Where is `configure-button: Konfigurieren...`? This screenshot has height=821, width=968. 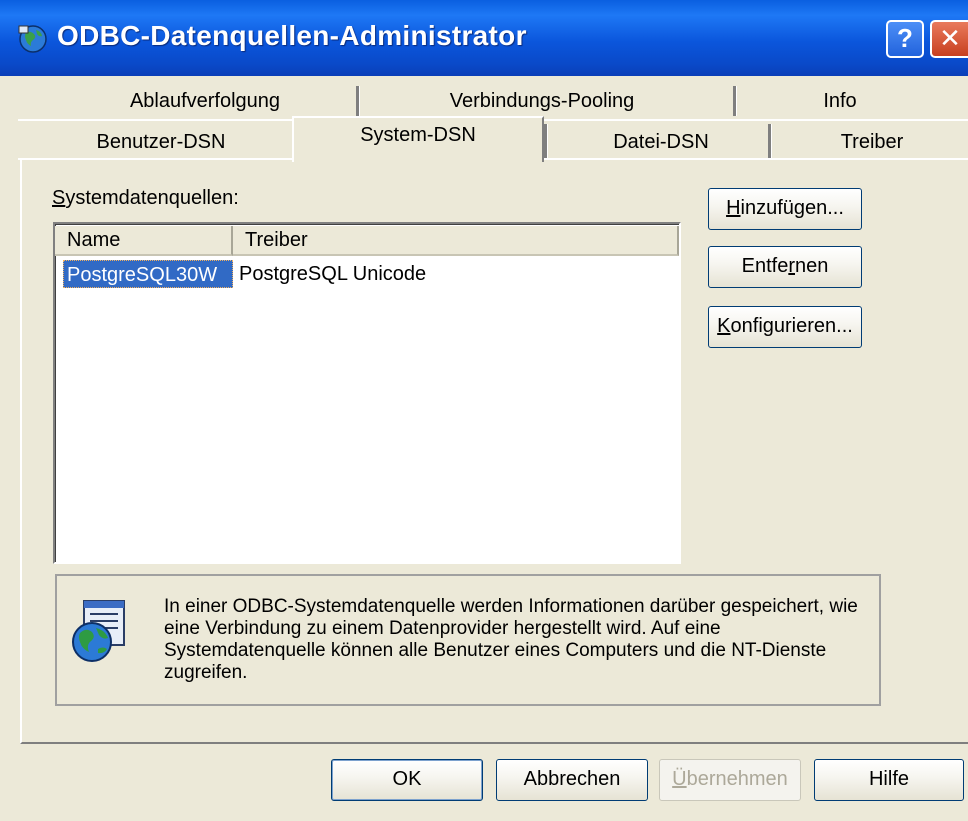 configure-button: Konfigurieren... is located at coordinates (785, 327).